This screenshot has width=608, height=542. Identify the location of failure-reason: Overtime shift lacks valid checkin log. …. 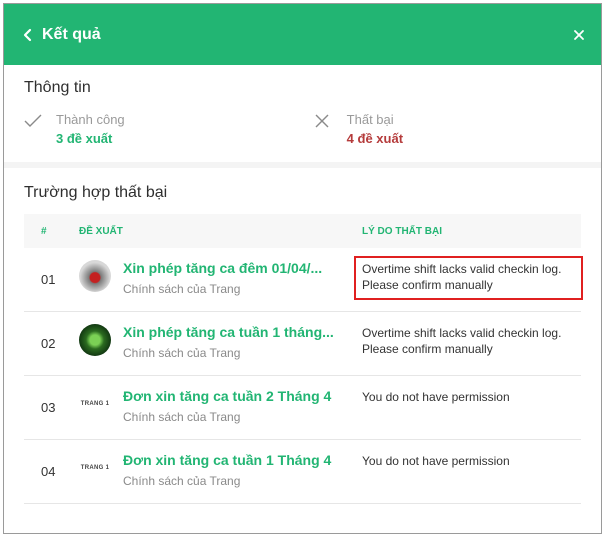
(471, 334).